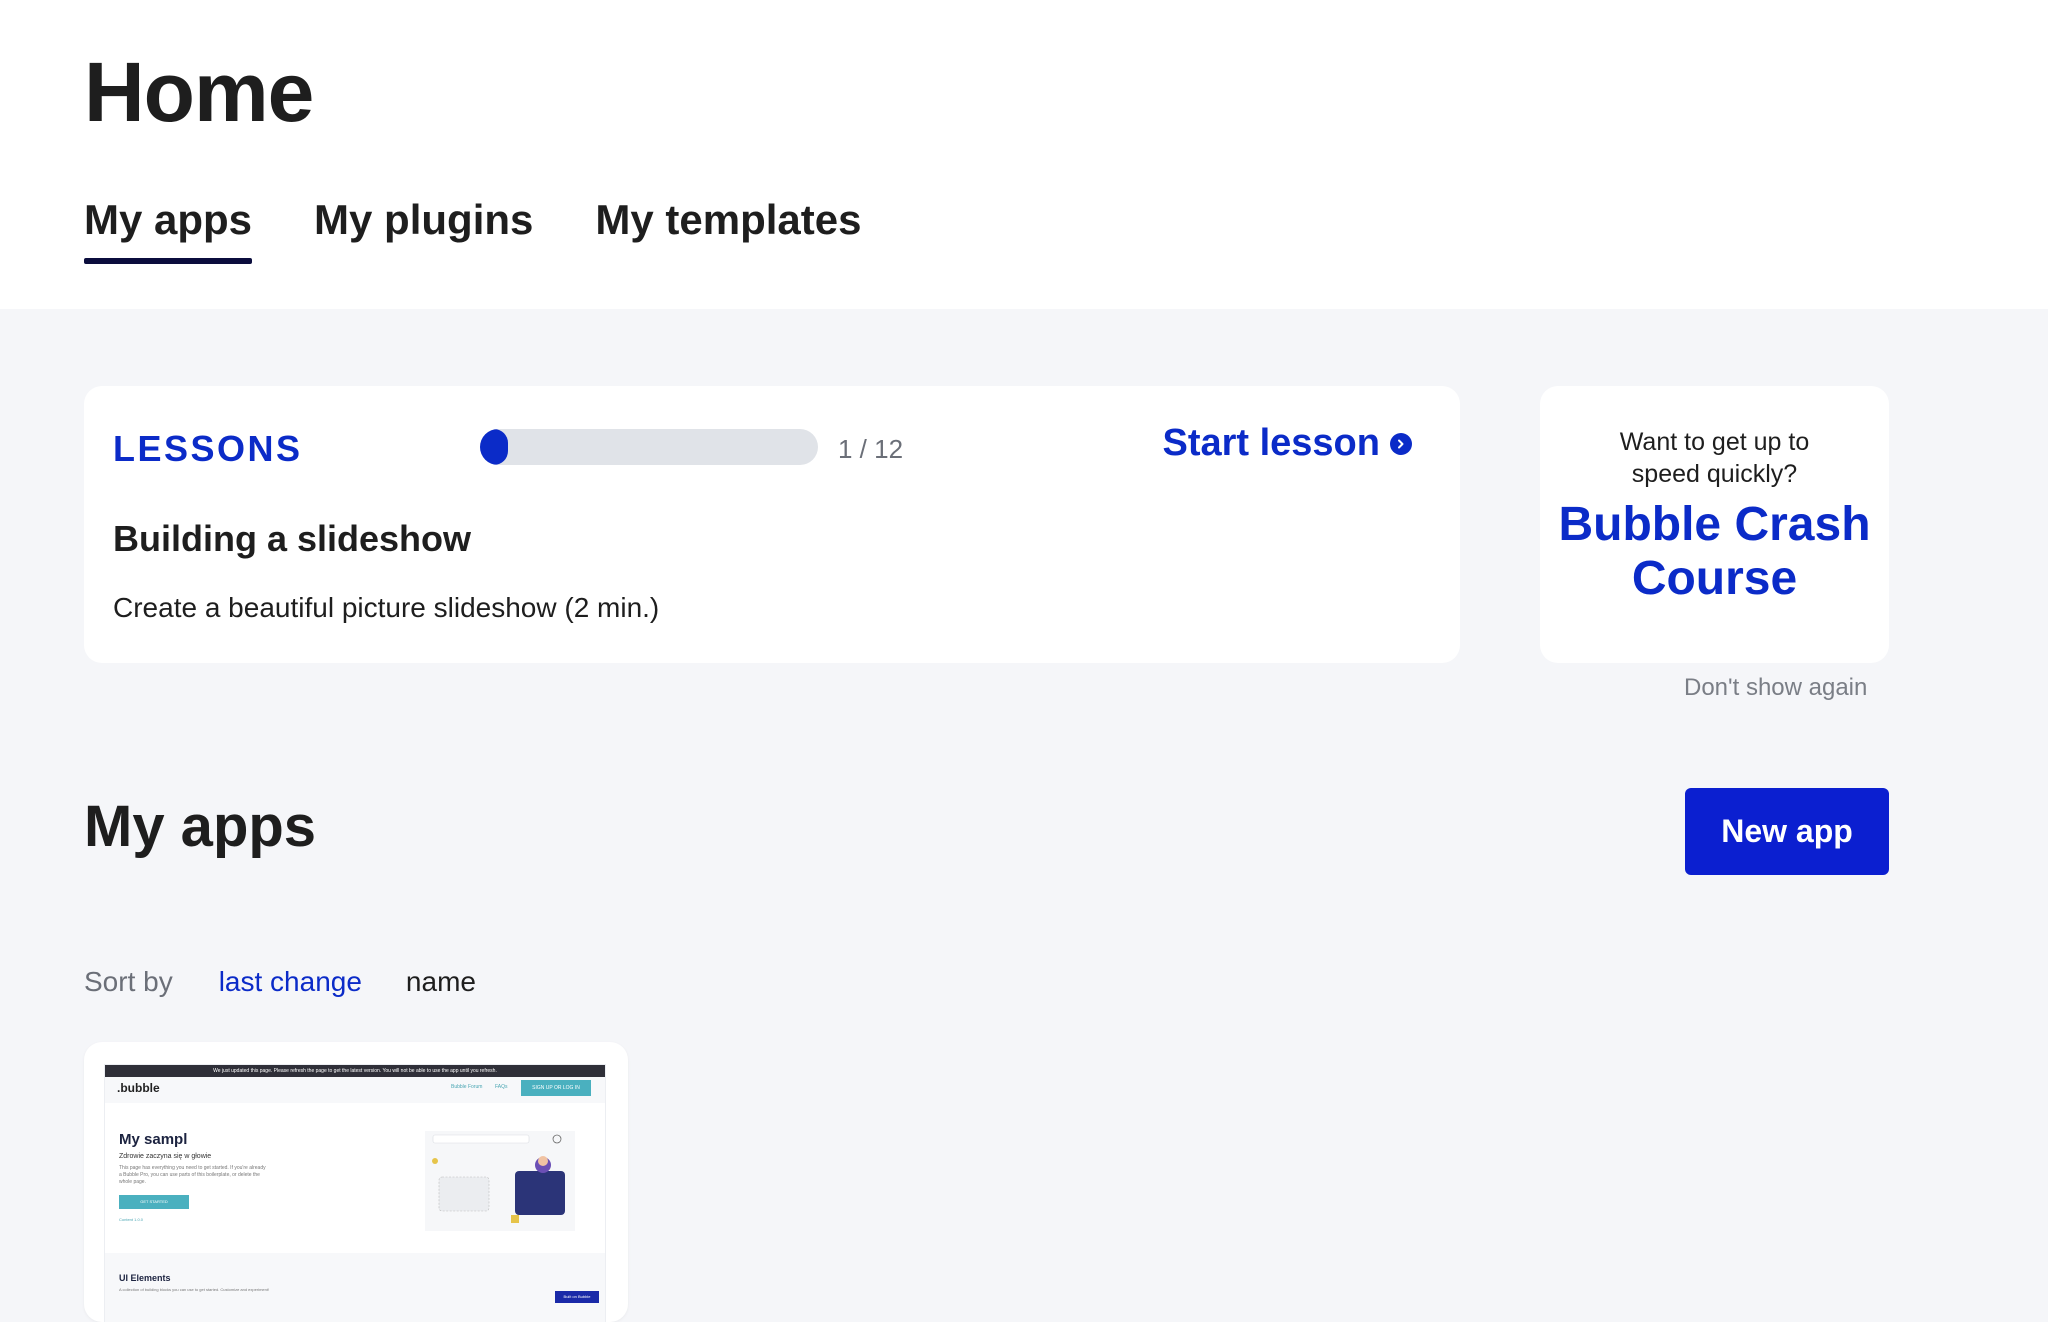 This screenshot has height=1322, width=2048. I want to click on page-title: Home, so click(199, 92).